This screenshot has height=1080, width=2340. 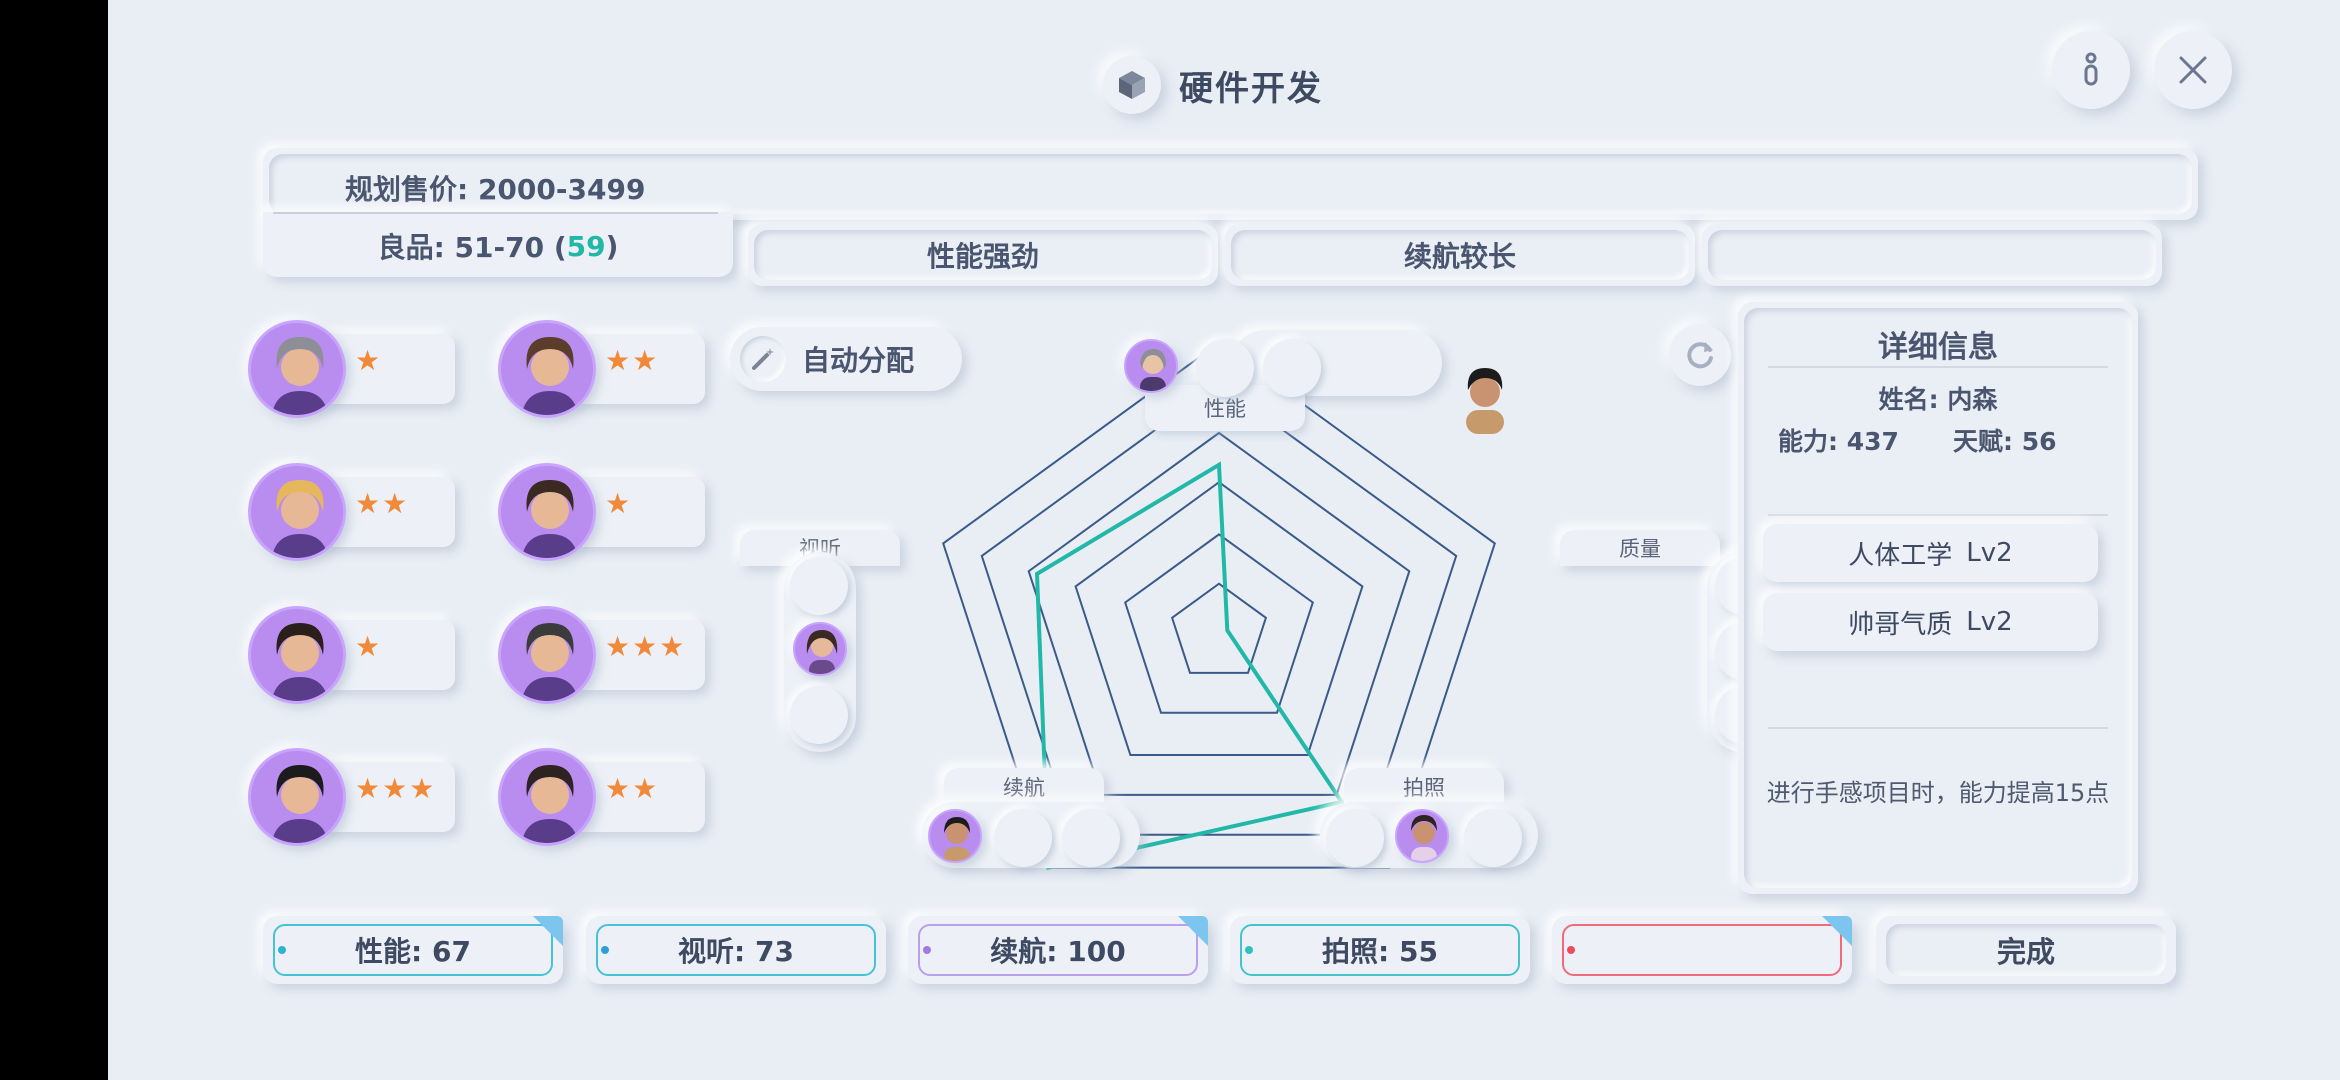 I want to click on battery-label-box: 续航, so click(x=1024, y=787).